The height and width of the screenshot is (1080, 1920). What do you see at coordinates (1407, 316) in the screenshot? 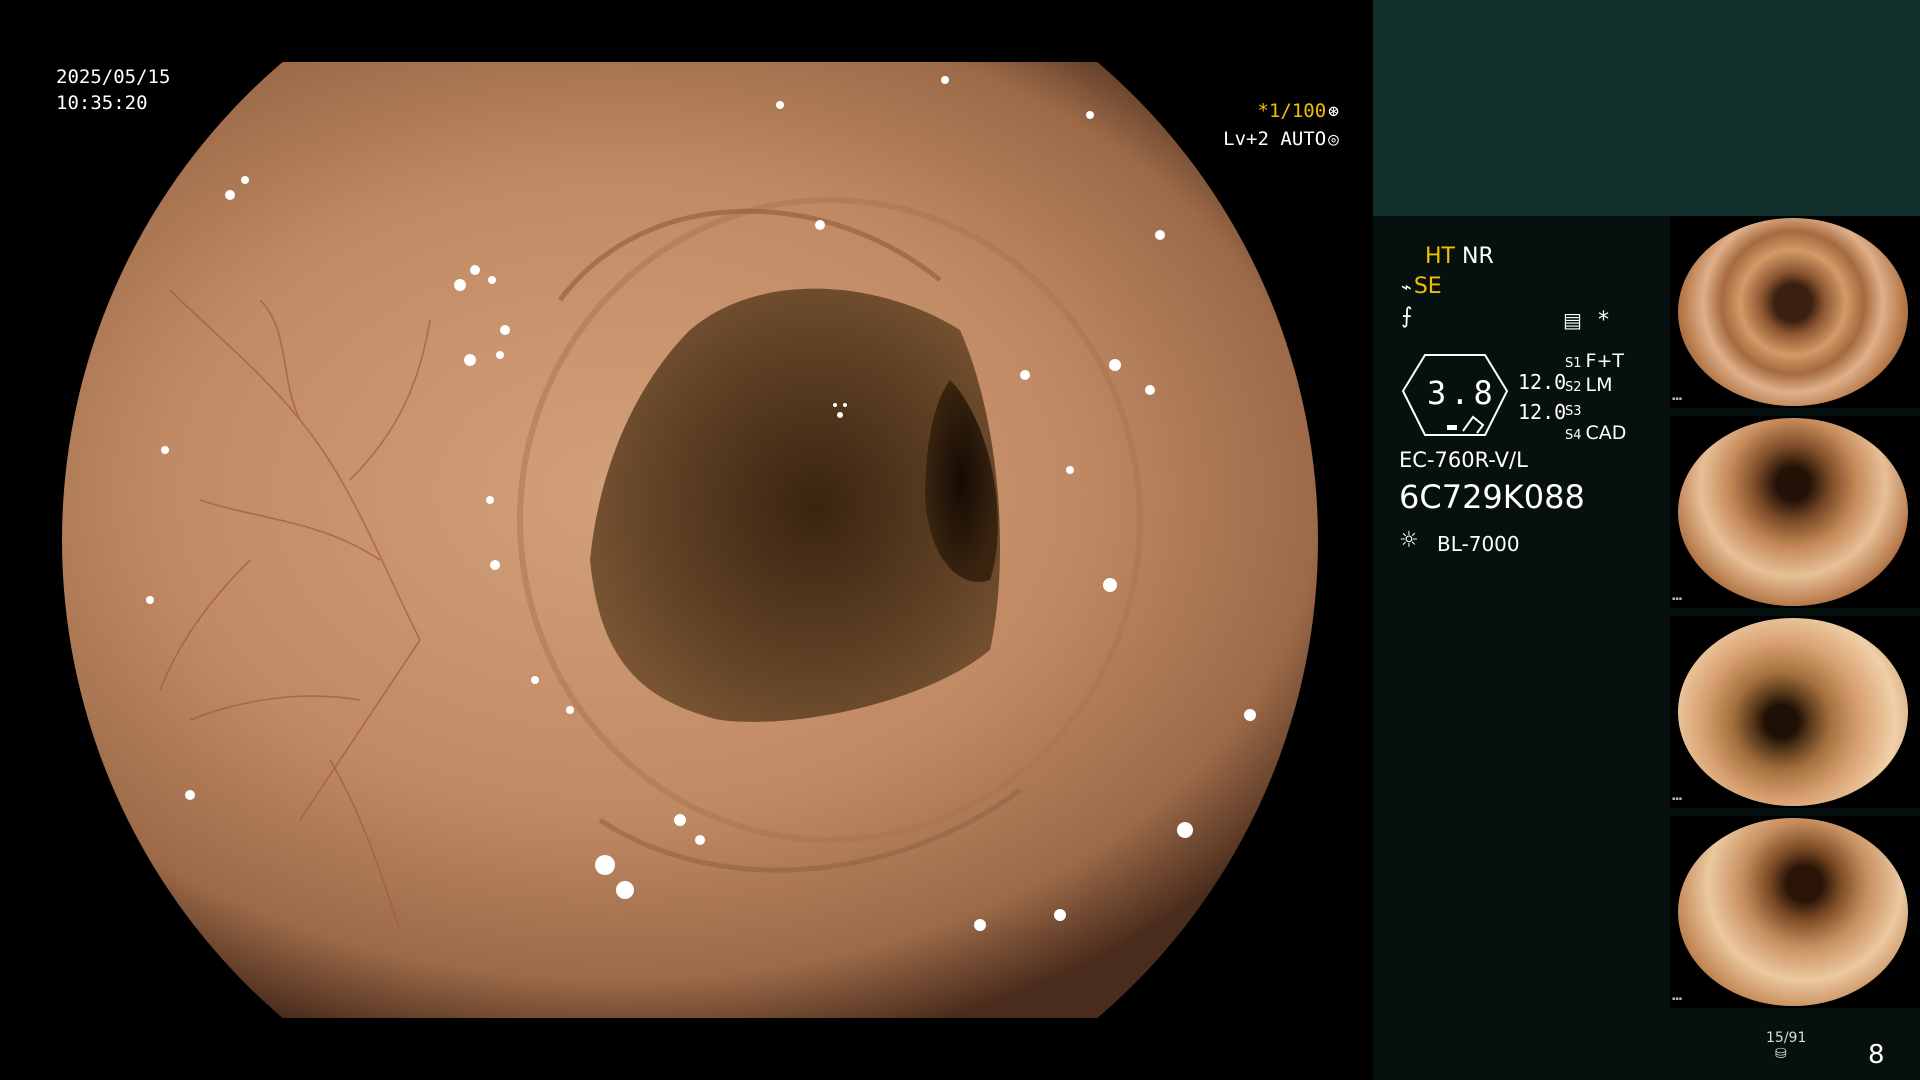
I see `tone-curve-icon: ⨍` at bounding box center [1407, 316].